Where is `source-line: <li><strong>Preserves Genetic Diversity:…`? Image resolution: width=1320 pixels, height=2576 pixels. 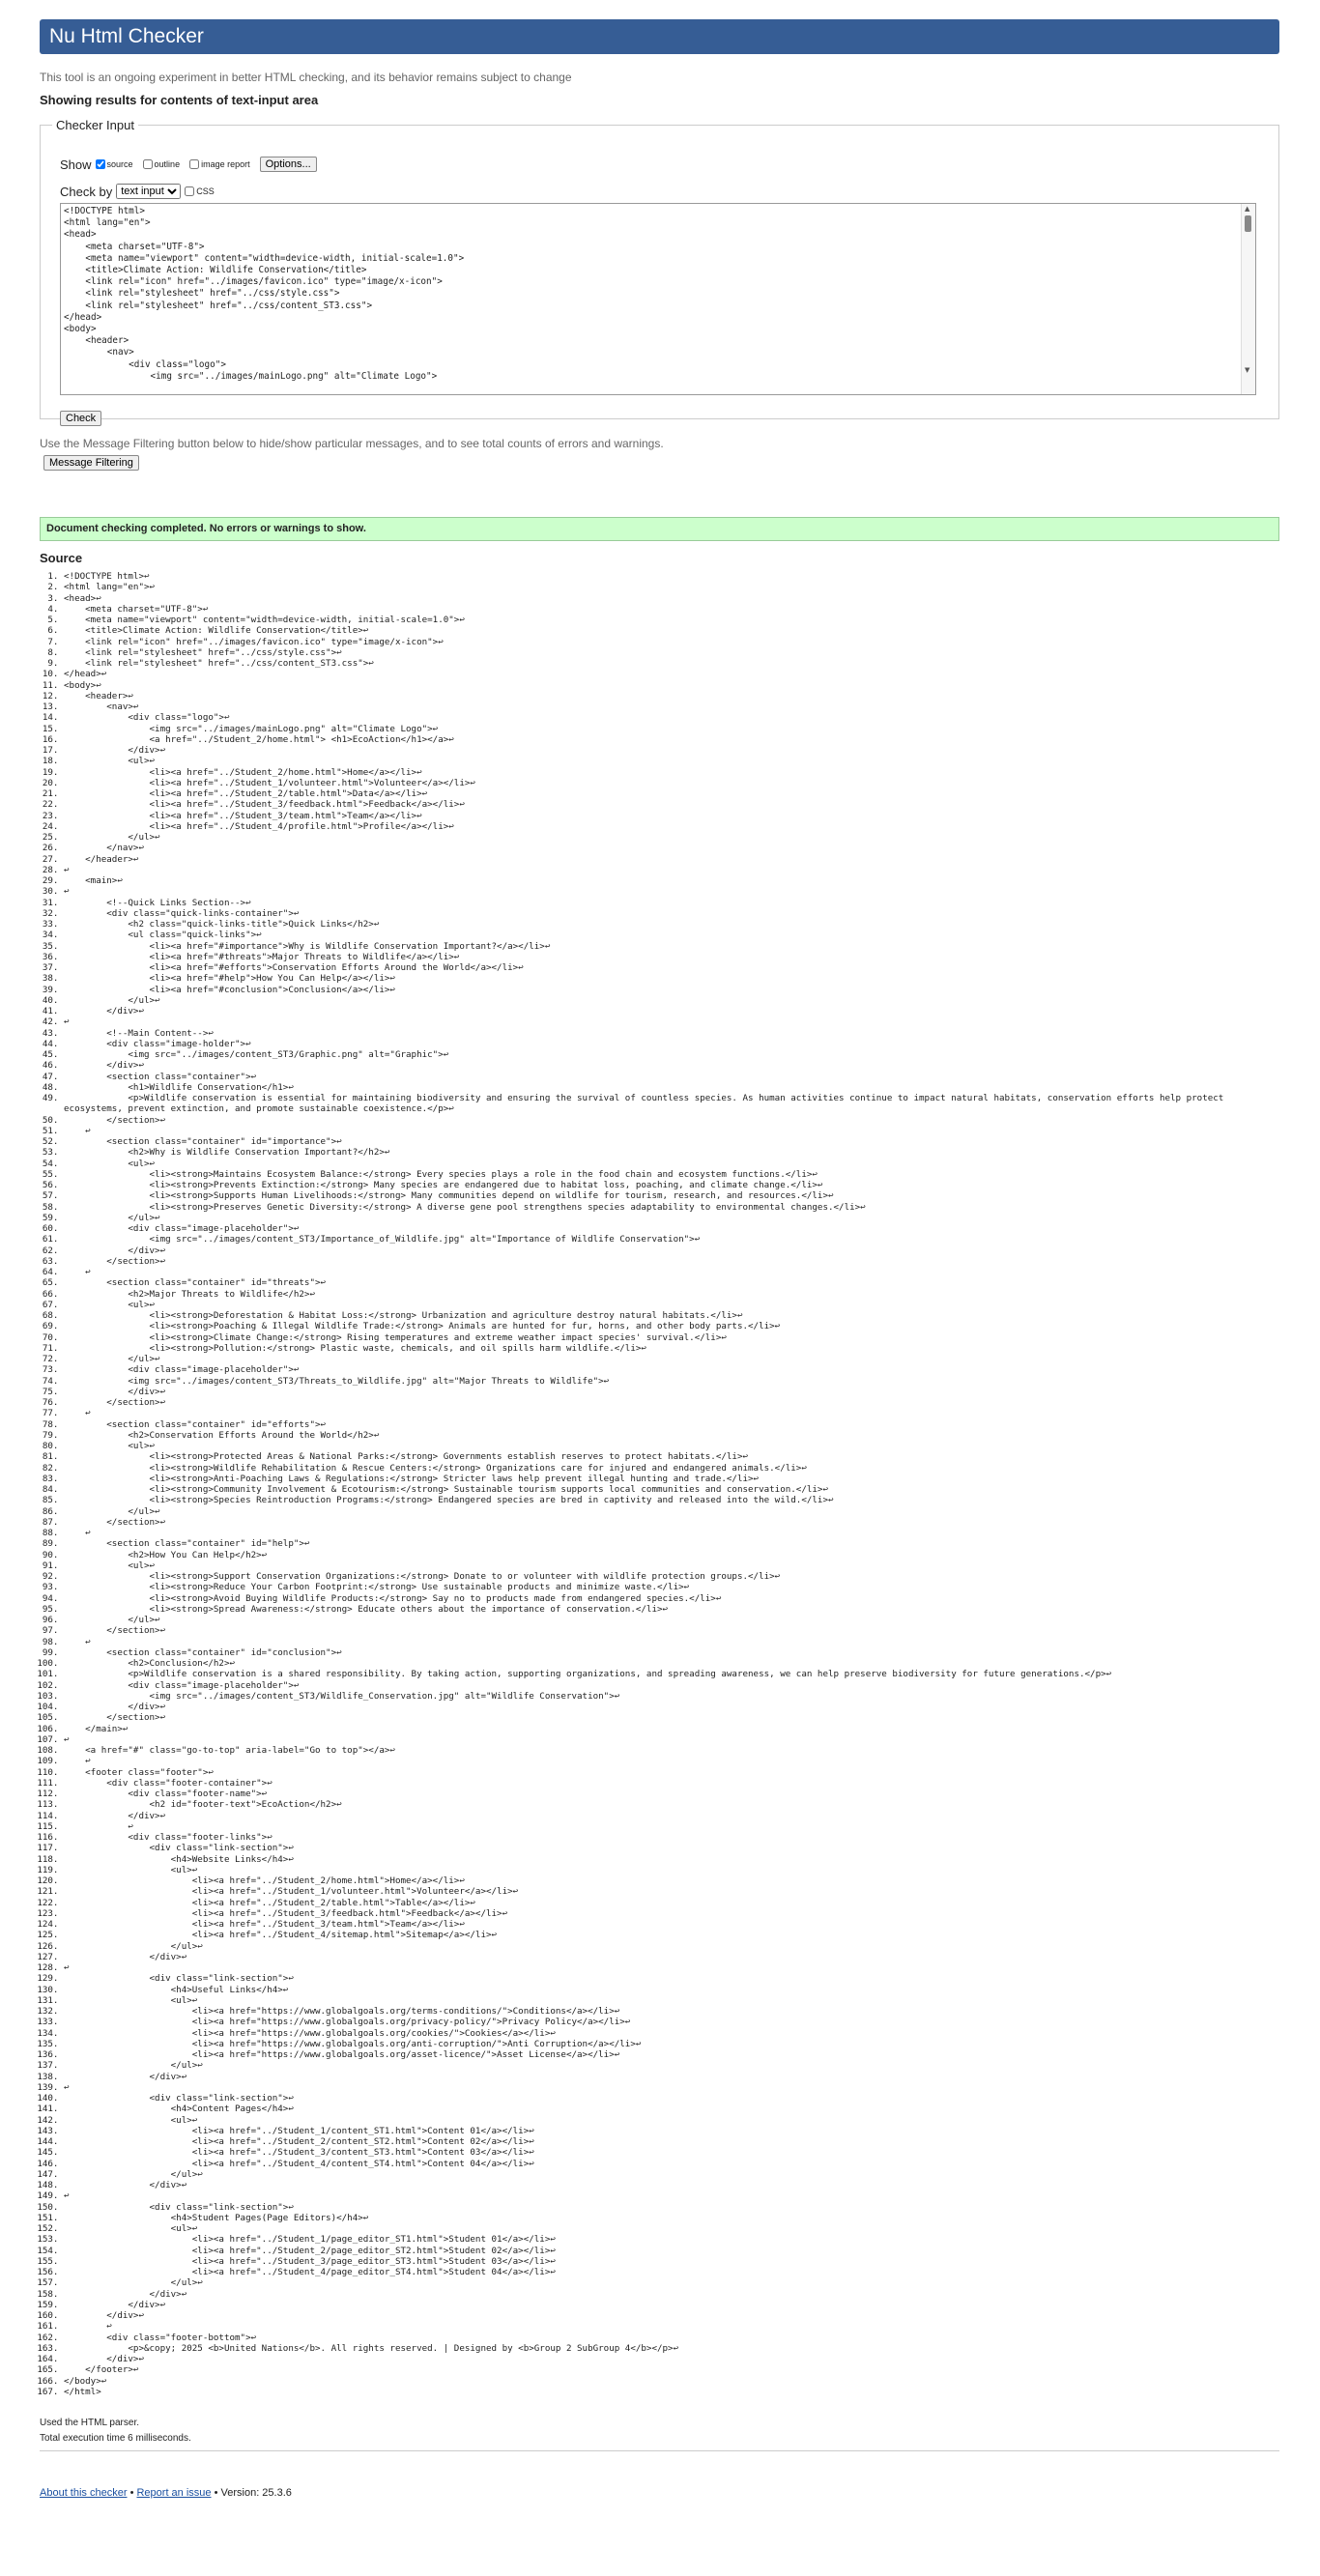 source-line: <li><strong>Preserves Genetic Diversity:… is located at coordinates (672, 1208).